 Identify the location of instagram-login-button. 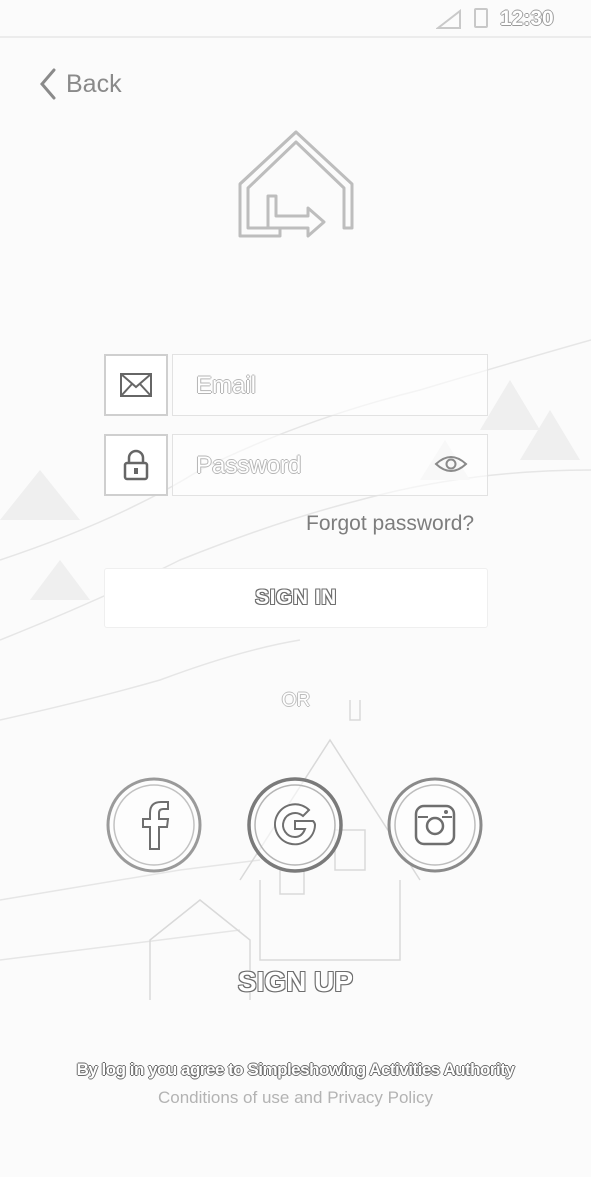
(435, 825).